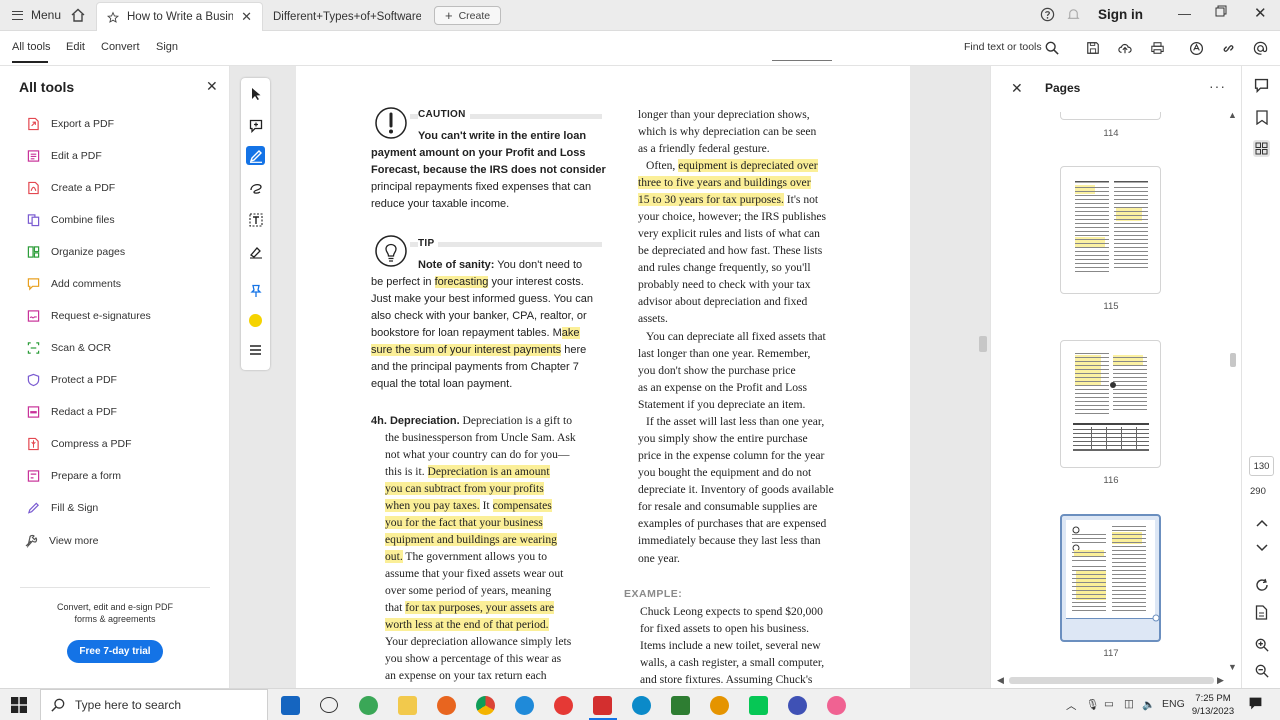 The width and height of the screenshot is (1280, 720). Describe the element at coordinates (75, 47) in the screenshot. I see `menu-edit: Edit` at that location.